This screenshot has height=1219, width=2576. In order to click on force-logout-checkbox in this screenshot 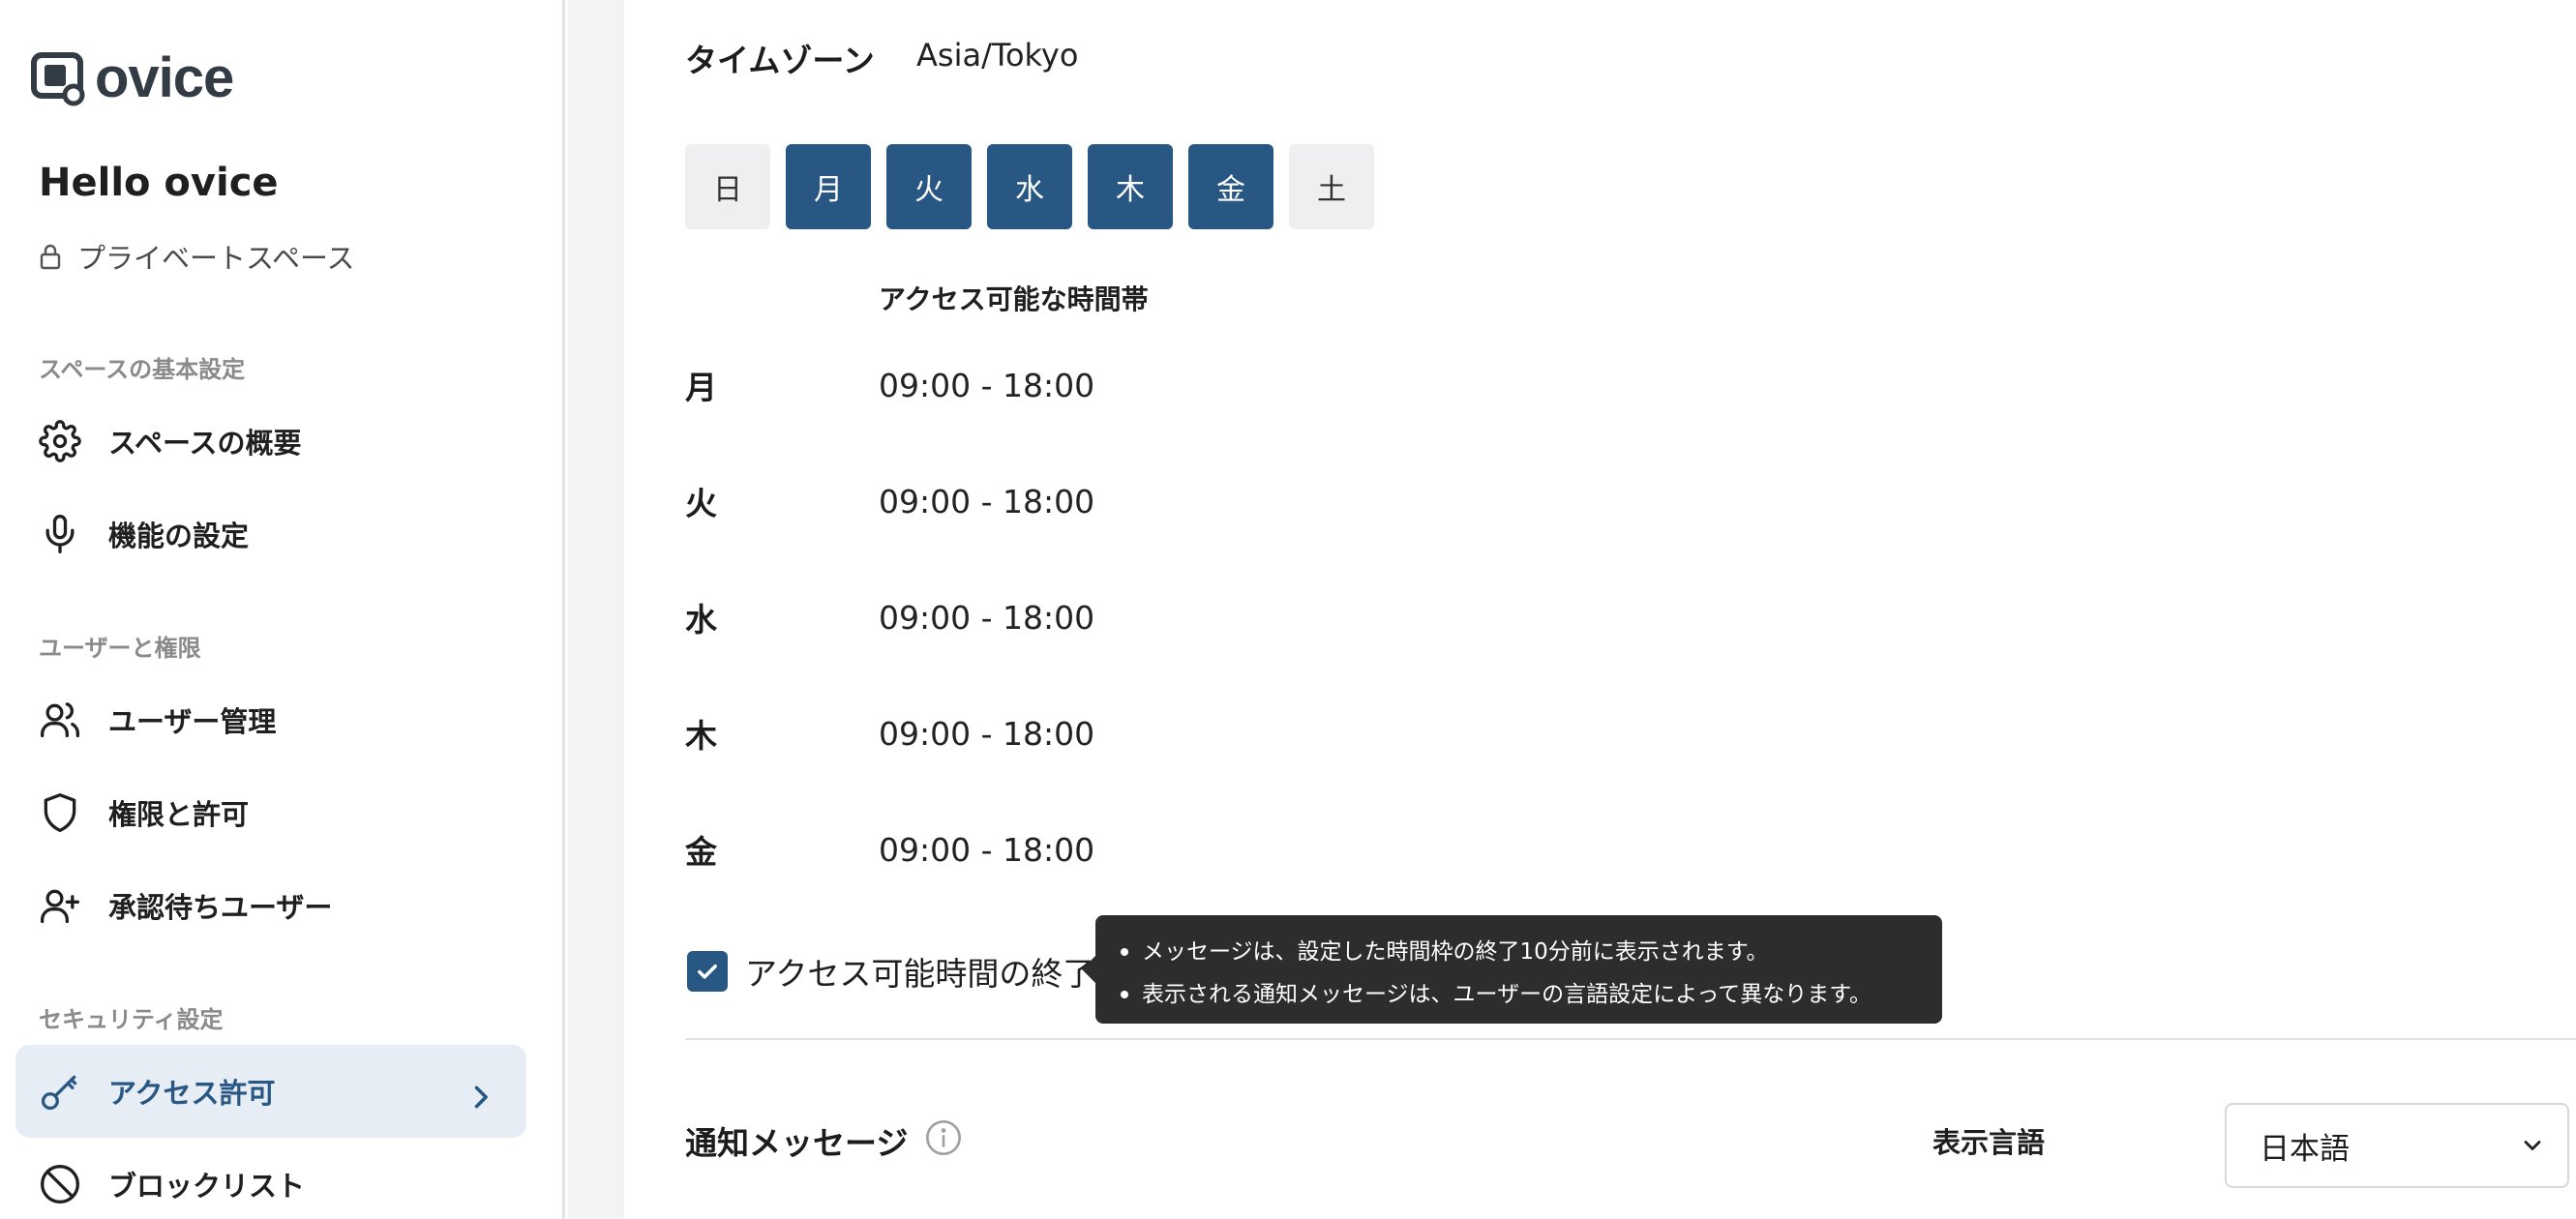, I will do `click(707, 972)`.